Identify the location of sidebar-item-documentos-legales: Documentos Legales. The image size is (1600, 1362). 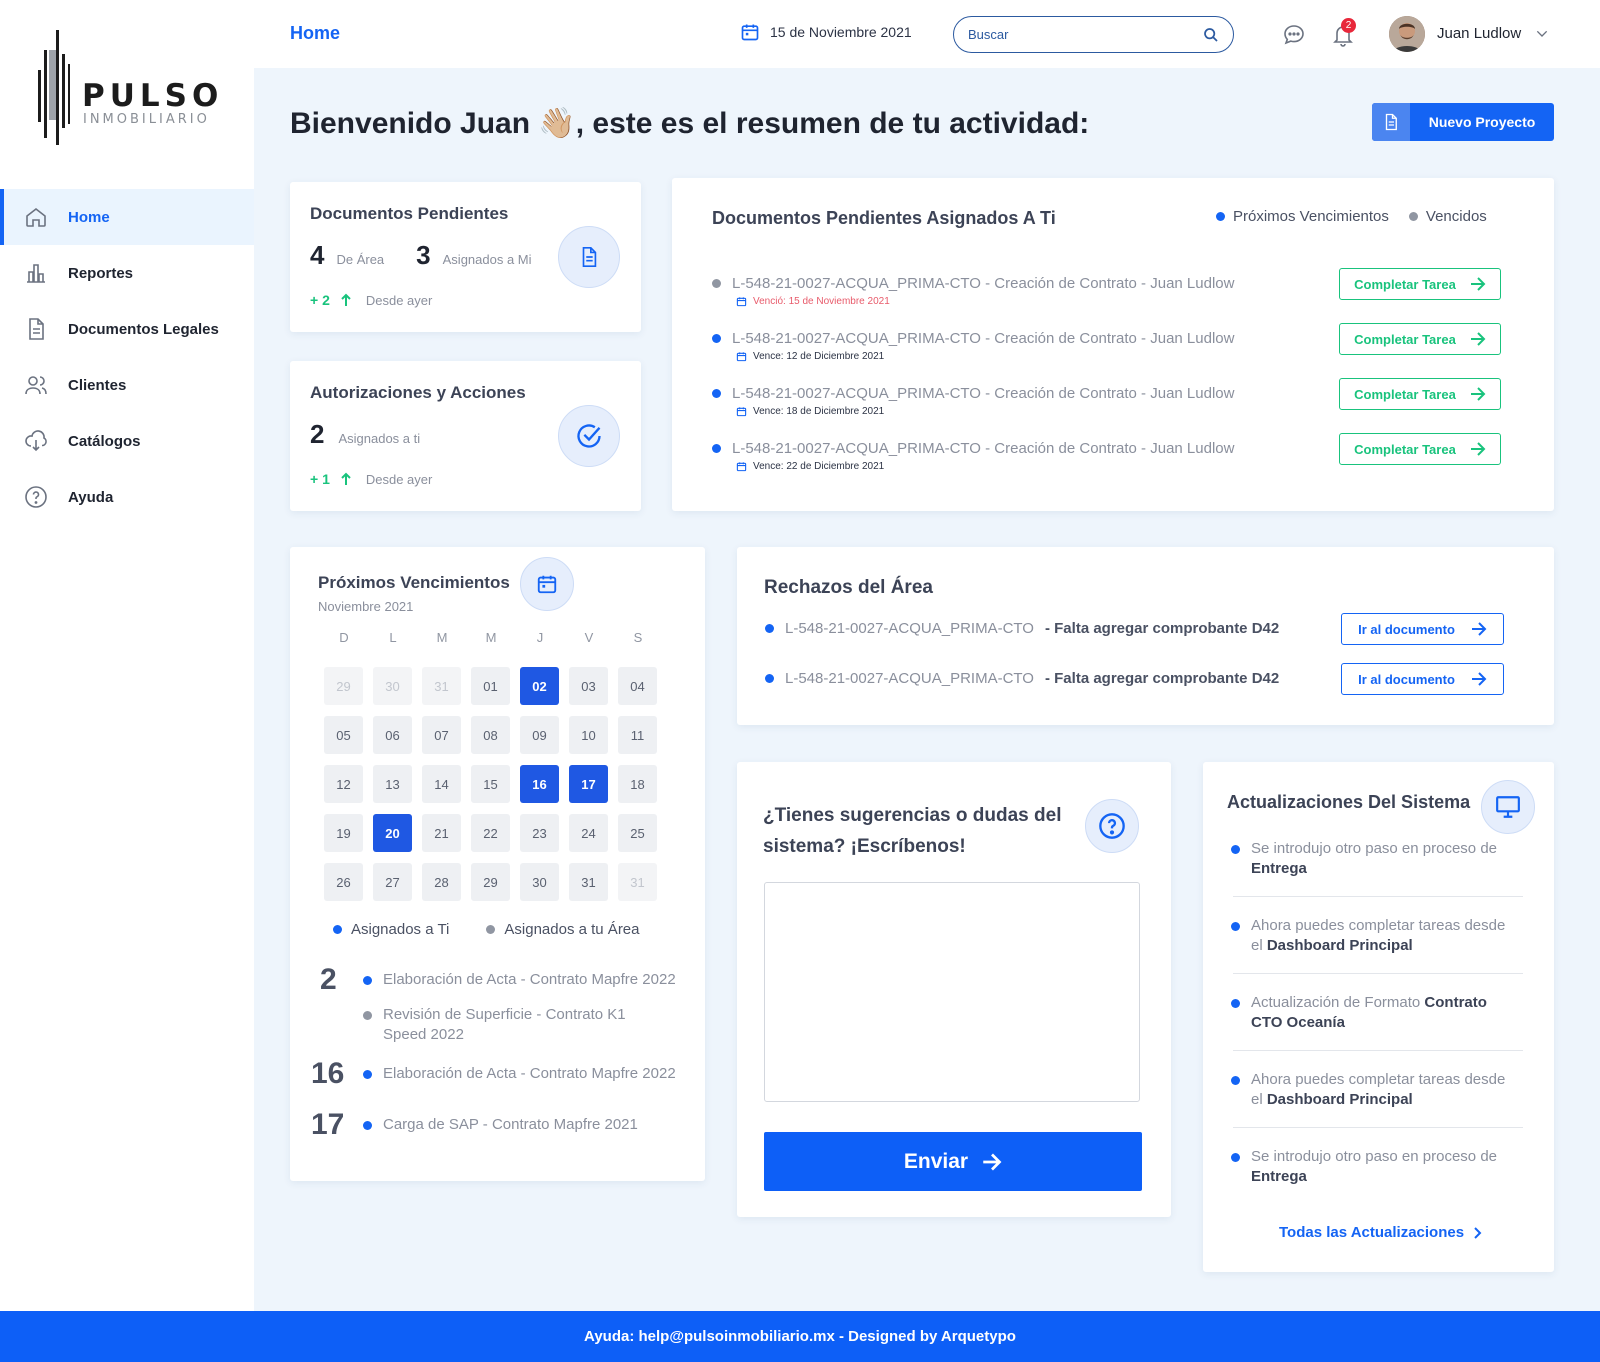
(127, 329).